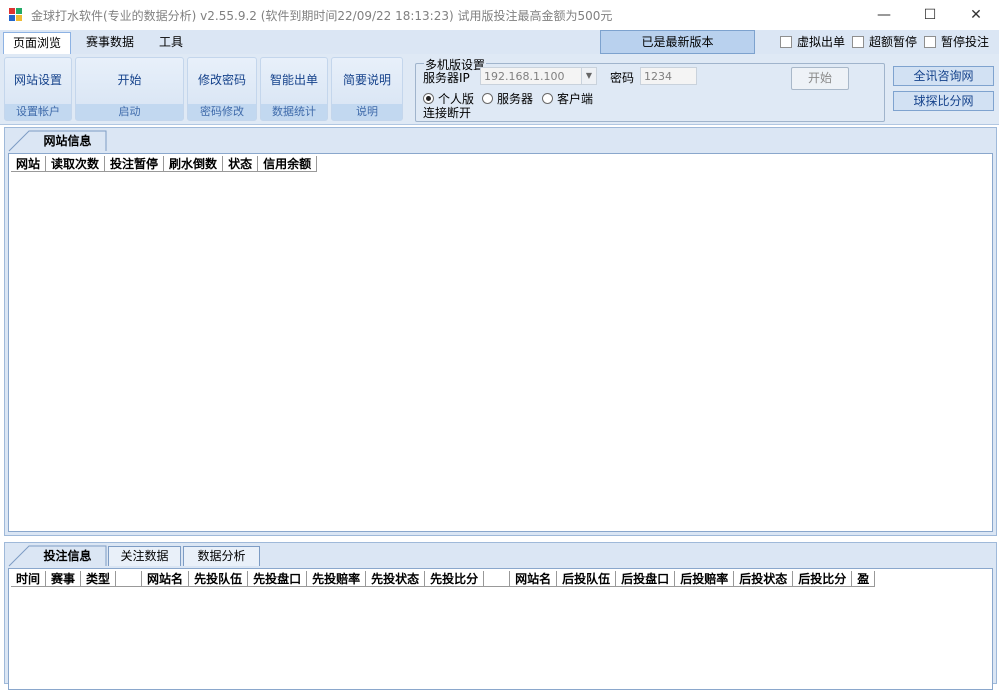 This screenshot has width=999, height=690. Describe the element at coordinates (884, 15) in the screenshot. I see `minimize-button: —` at that location.